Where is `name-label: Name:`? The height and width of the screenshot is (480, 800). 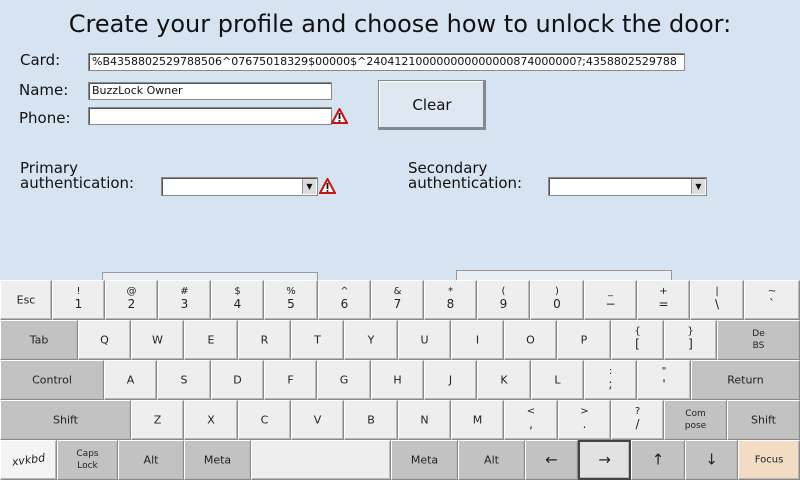
name-label: Name: is located at coordinates (44, 90).